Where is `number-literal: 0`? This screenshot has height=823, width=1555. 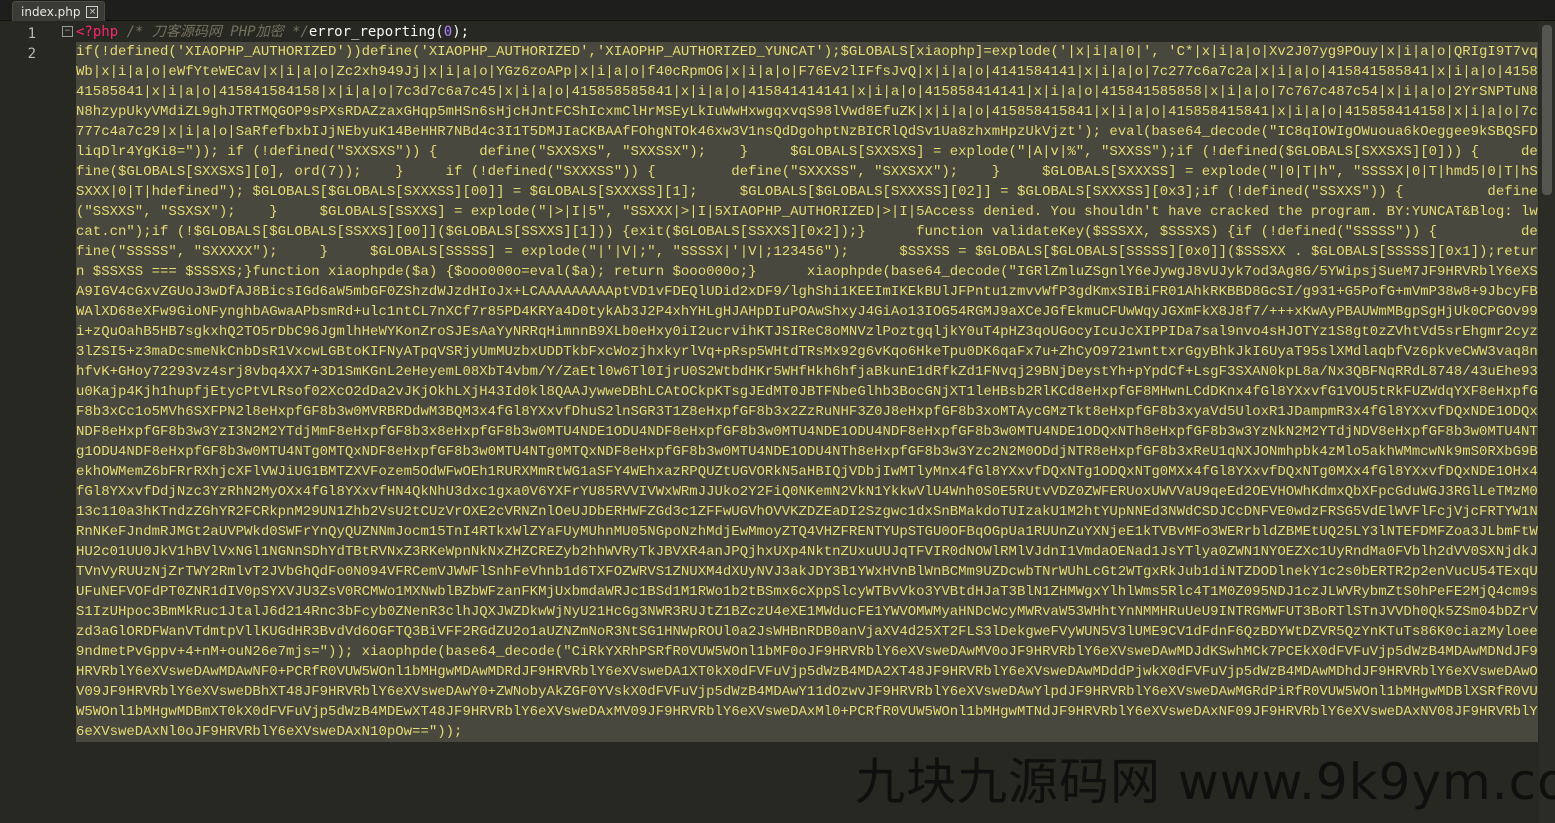 number-literal: 0 is located at coordinates (448, 32).